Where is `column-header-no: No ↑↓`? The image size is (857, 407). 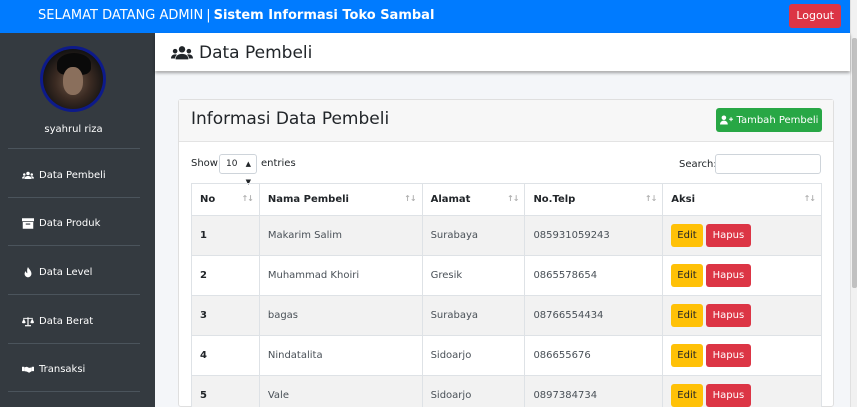
column-header-no: No ↑↓ is located at coordinates (225, 199).